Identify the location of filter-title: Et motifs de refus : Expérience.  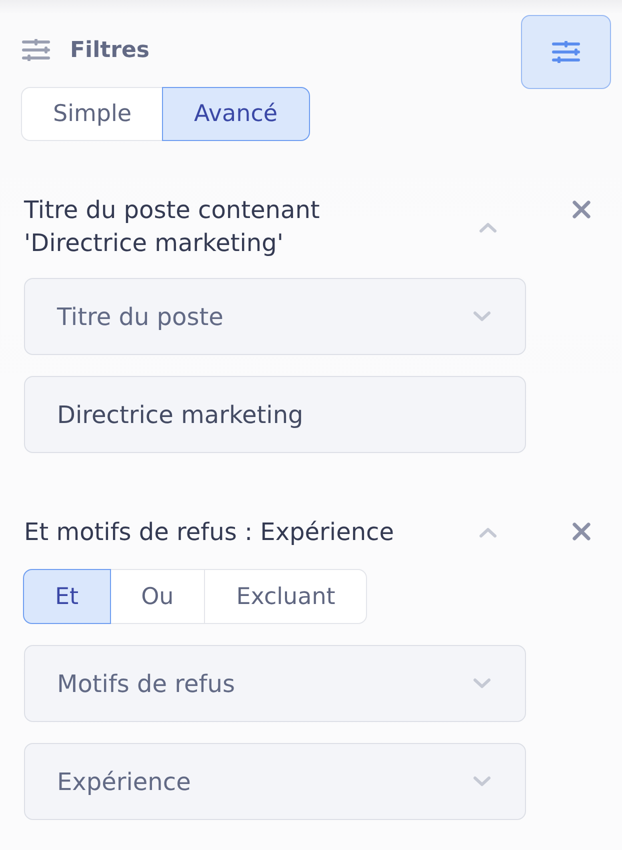
(210, 532).